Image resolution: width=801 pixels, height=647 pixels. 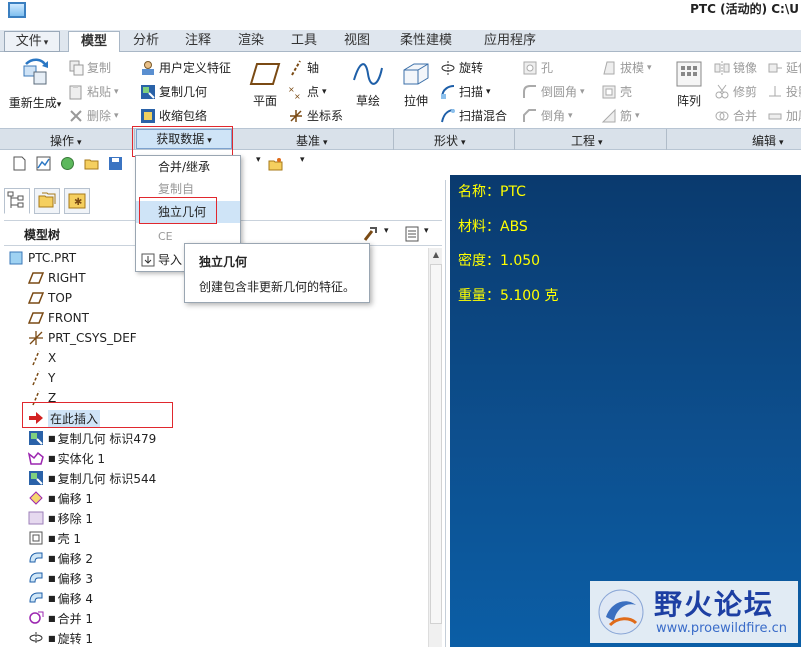 I want to click on mirror-button: 镜像, so click(x=735, y=67).